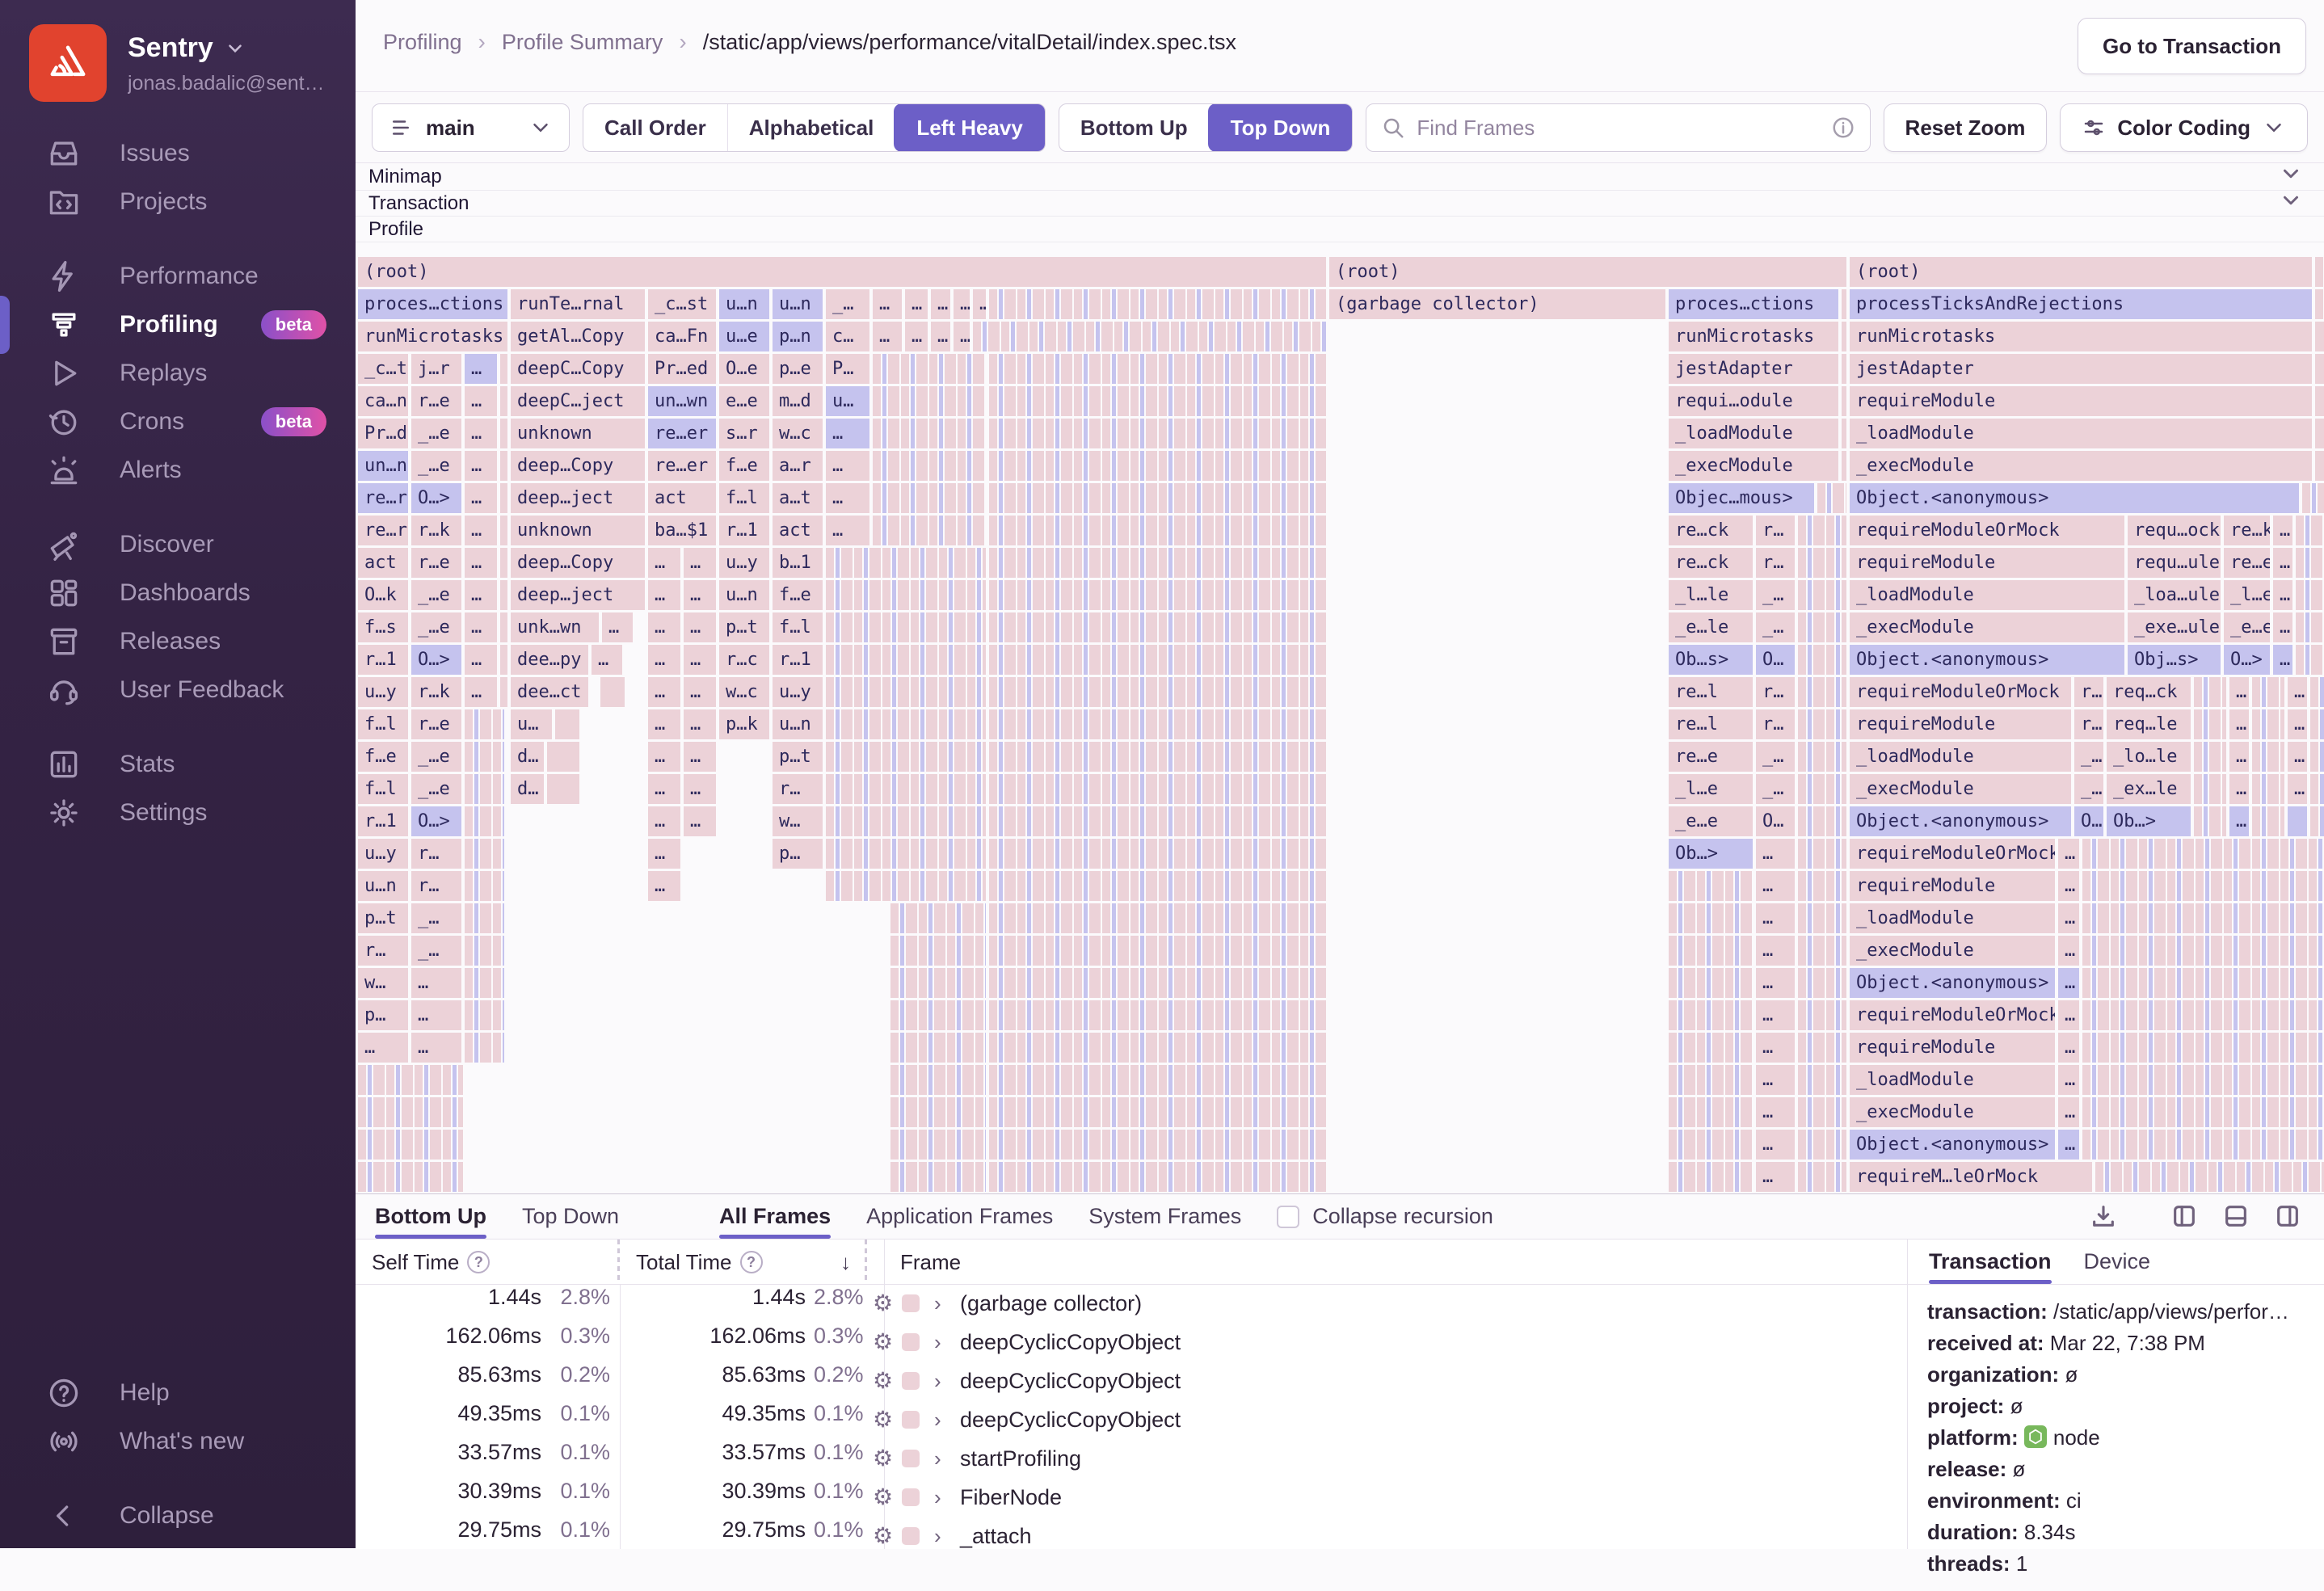 This screenshot has width=2324, height=1591. I want to click on sidebar-item-settings: Settings, so click(178, 813).